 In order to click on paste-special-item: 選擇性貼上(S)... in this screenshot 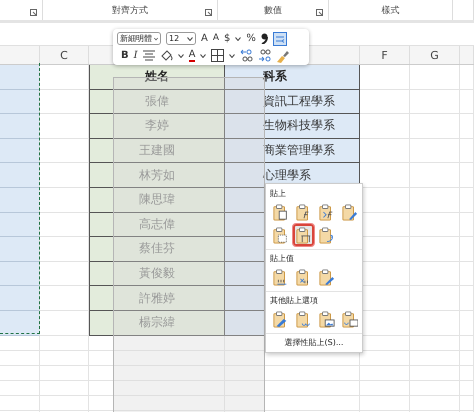, I will do `click(314, 342)`.